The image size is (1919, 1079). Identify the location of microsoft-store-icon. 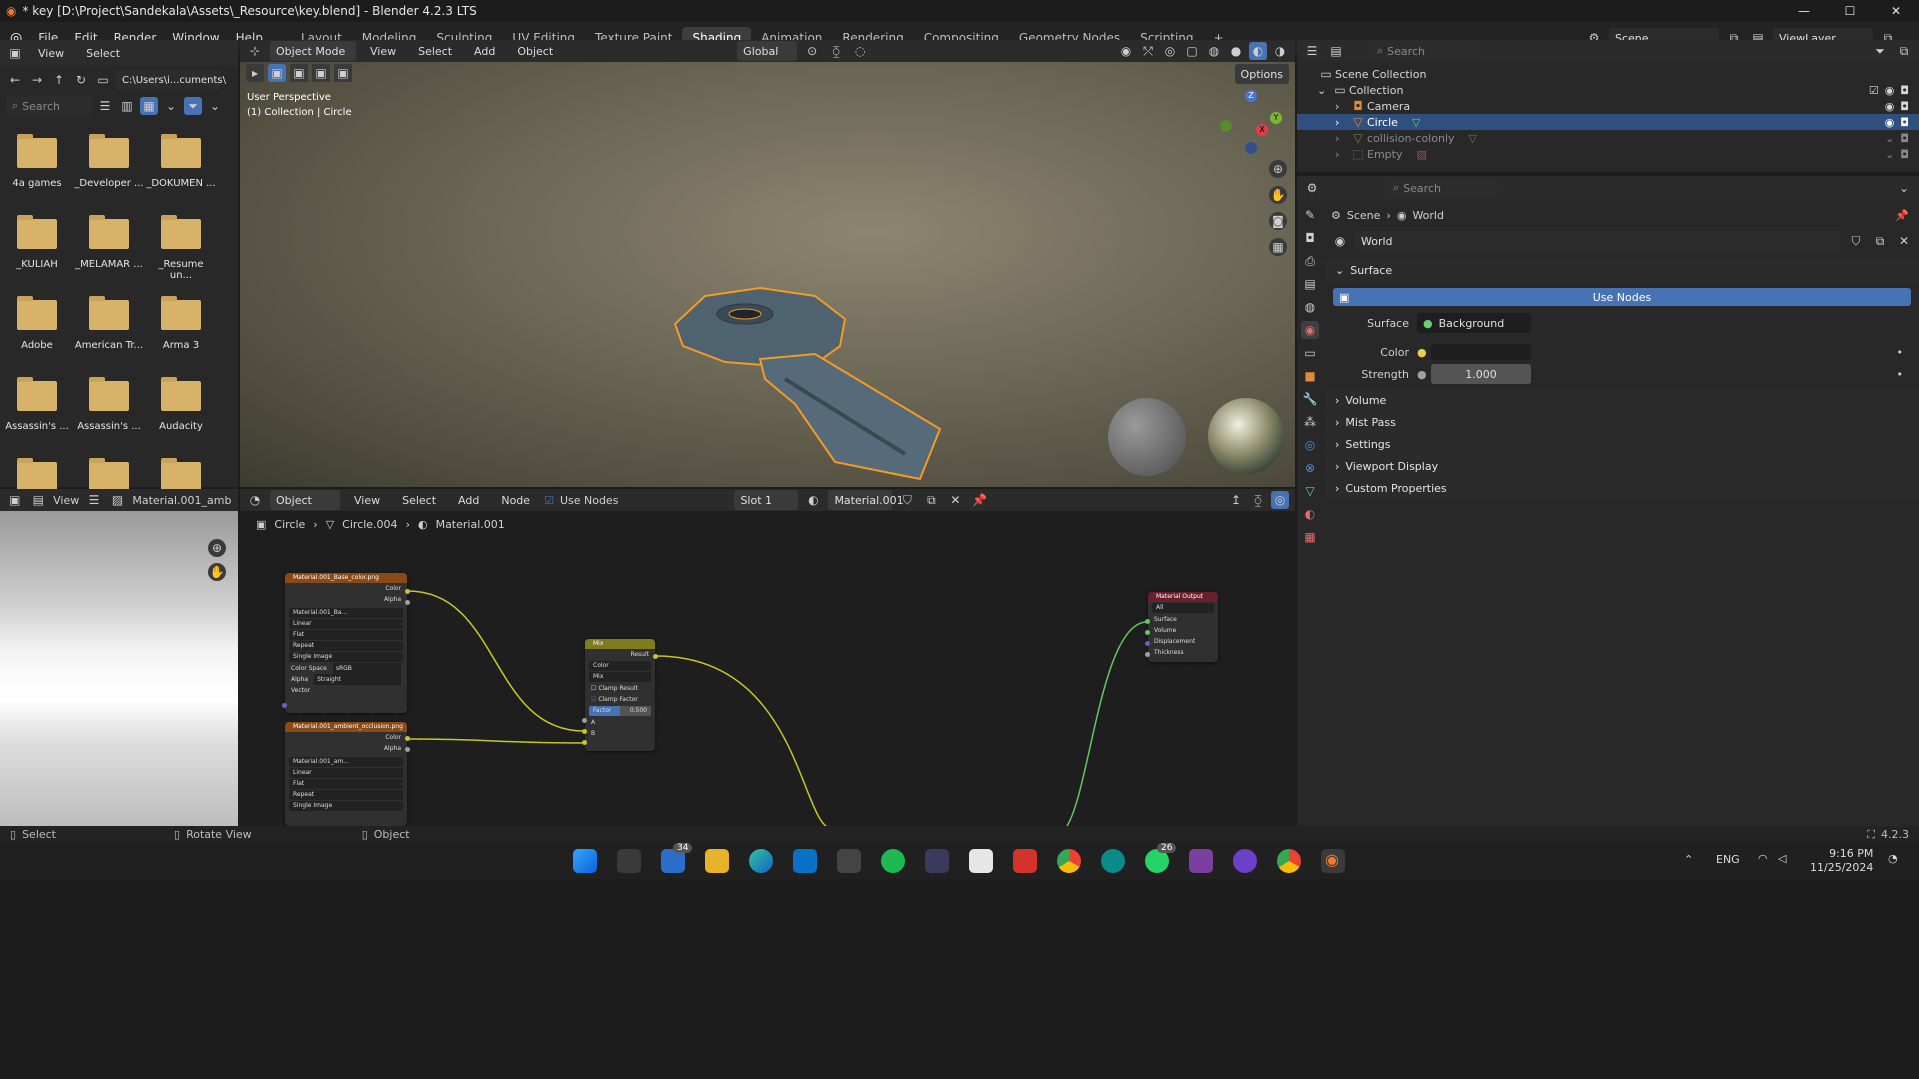
(849, 861).